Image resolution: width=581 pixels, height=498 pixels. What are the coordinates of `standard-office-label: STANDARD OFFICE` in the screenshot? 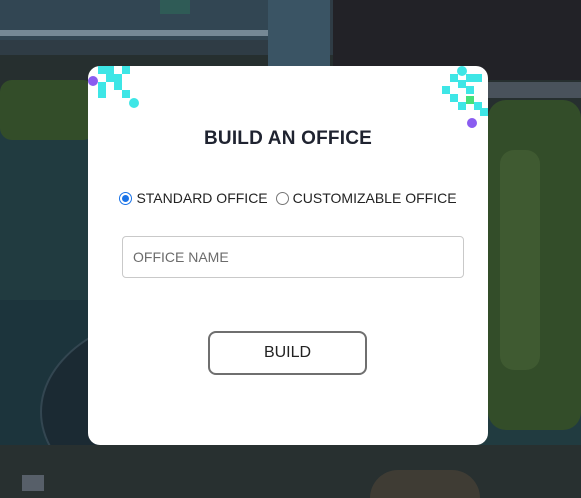 It's located at (202, 198).